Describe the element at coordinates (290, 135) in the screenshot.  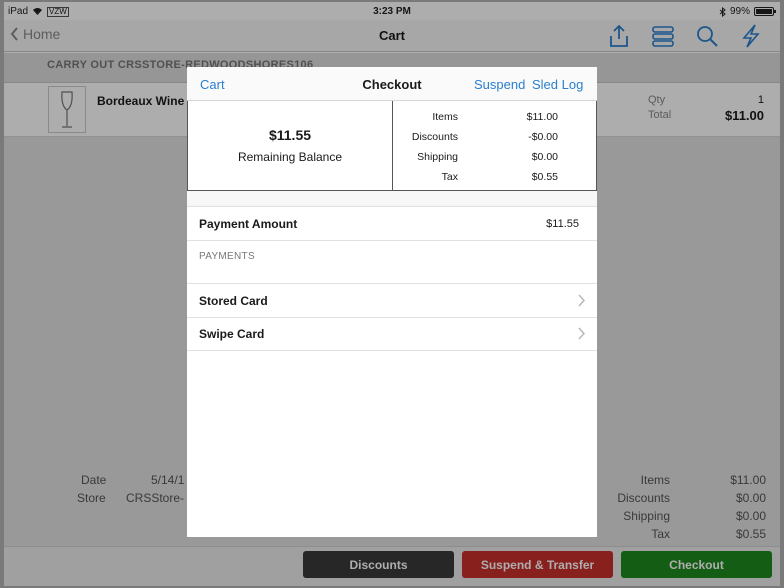
I see `remaining-balance-amount: $11.55` at that location.